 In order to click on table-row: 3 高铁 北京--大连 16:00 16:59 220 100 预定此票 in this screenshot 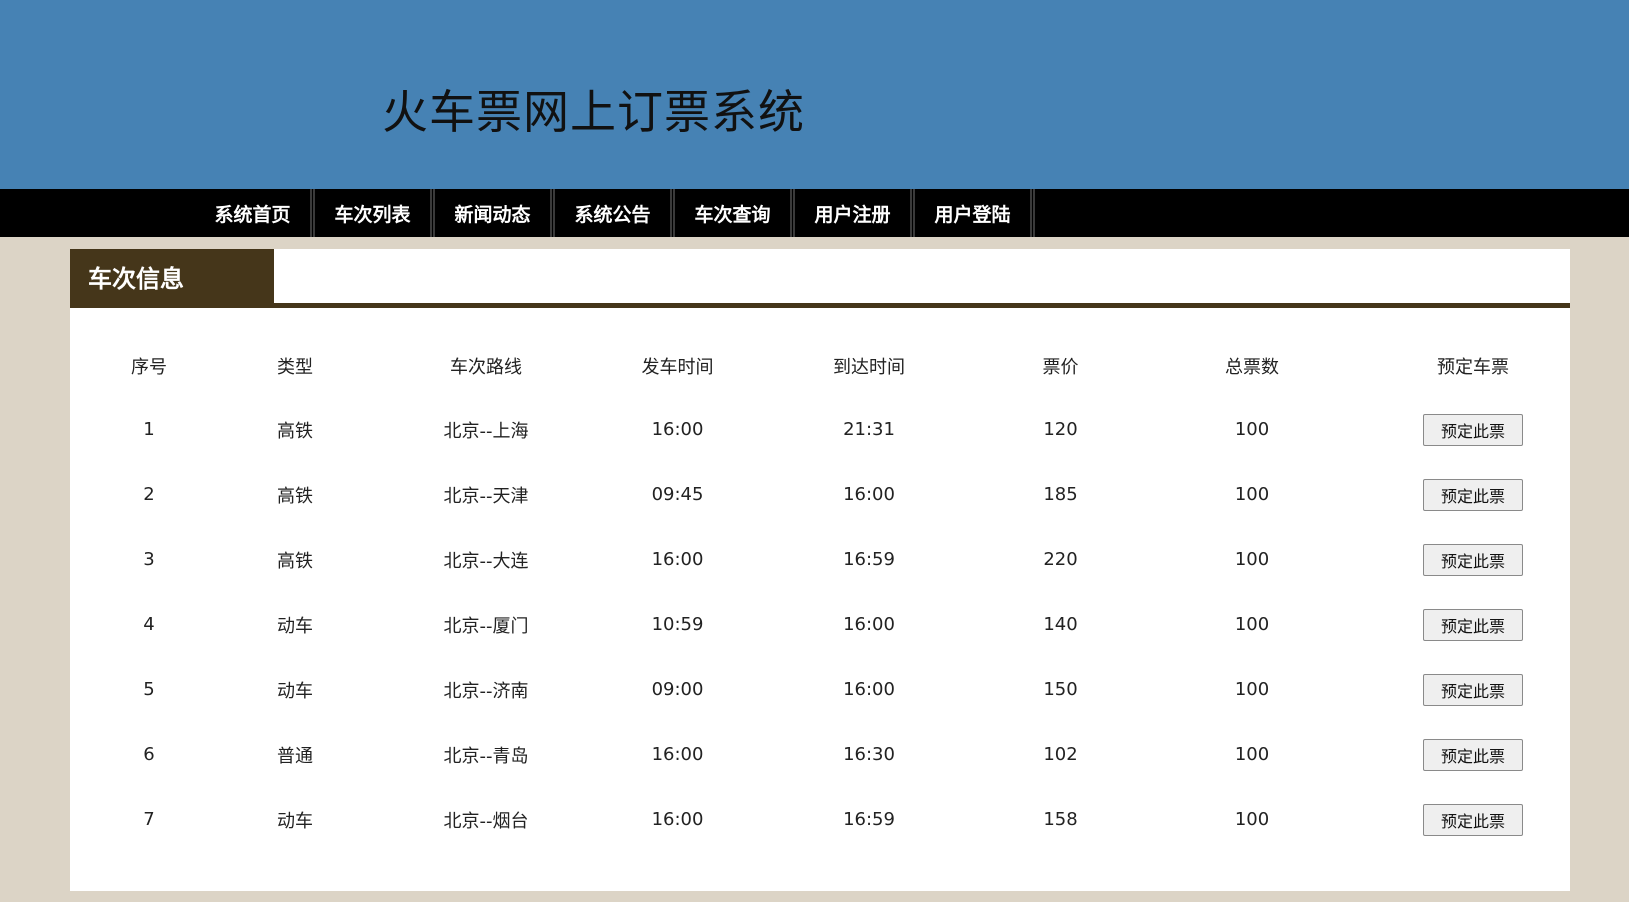, I will do `click(820, 559)`.